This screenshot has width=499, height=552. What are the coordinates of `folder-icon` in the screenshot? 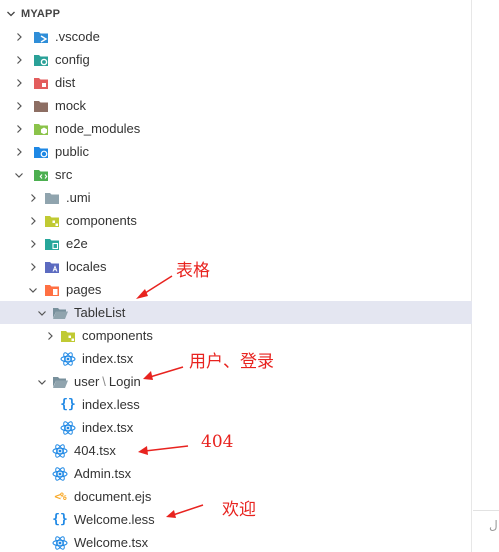 It's located at (52, 198).